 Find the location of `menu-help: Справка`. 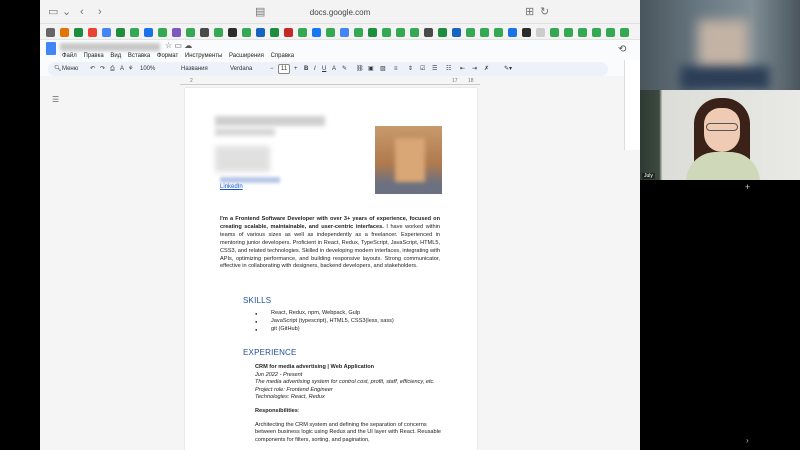

menu-help: Справка is located at coordinates (283, 56).